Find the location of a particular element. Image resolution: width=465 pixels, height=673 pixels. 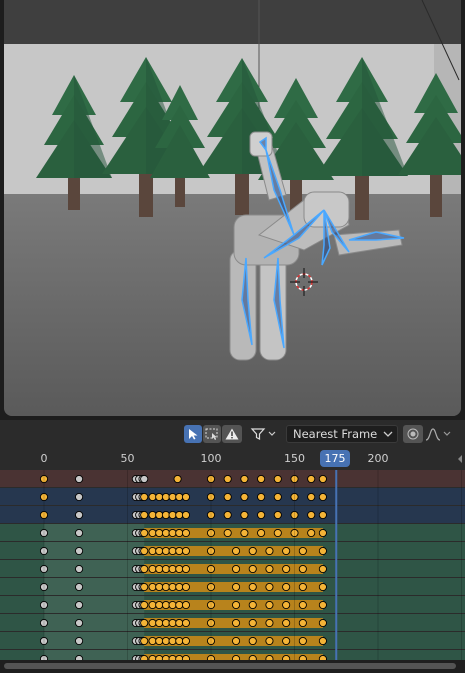

collapse-arrow-icon is located at coordinates (460, 459).